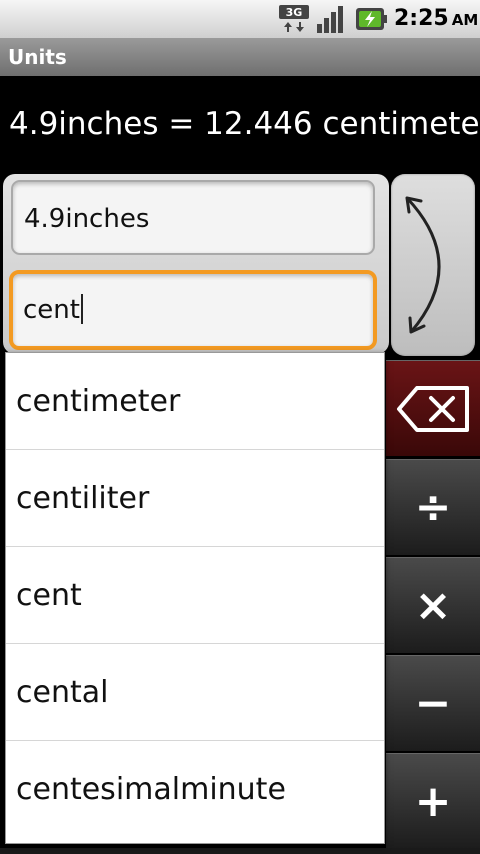  I want to click on suggestion-label: cent, so click(49, 595).